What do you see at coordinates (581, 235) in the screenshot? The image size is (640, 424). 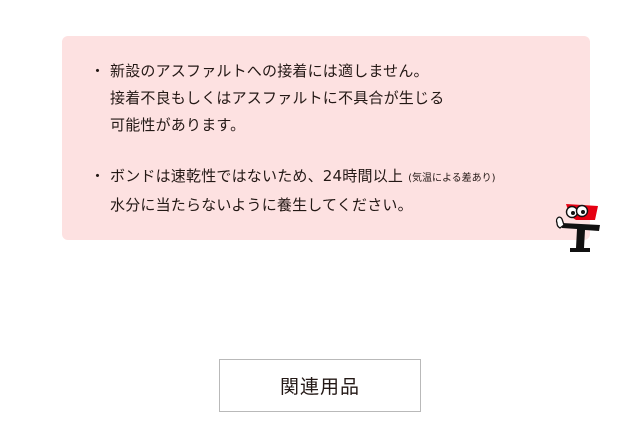 I see `mascot-body` at bounding box center [581, 235].